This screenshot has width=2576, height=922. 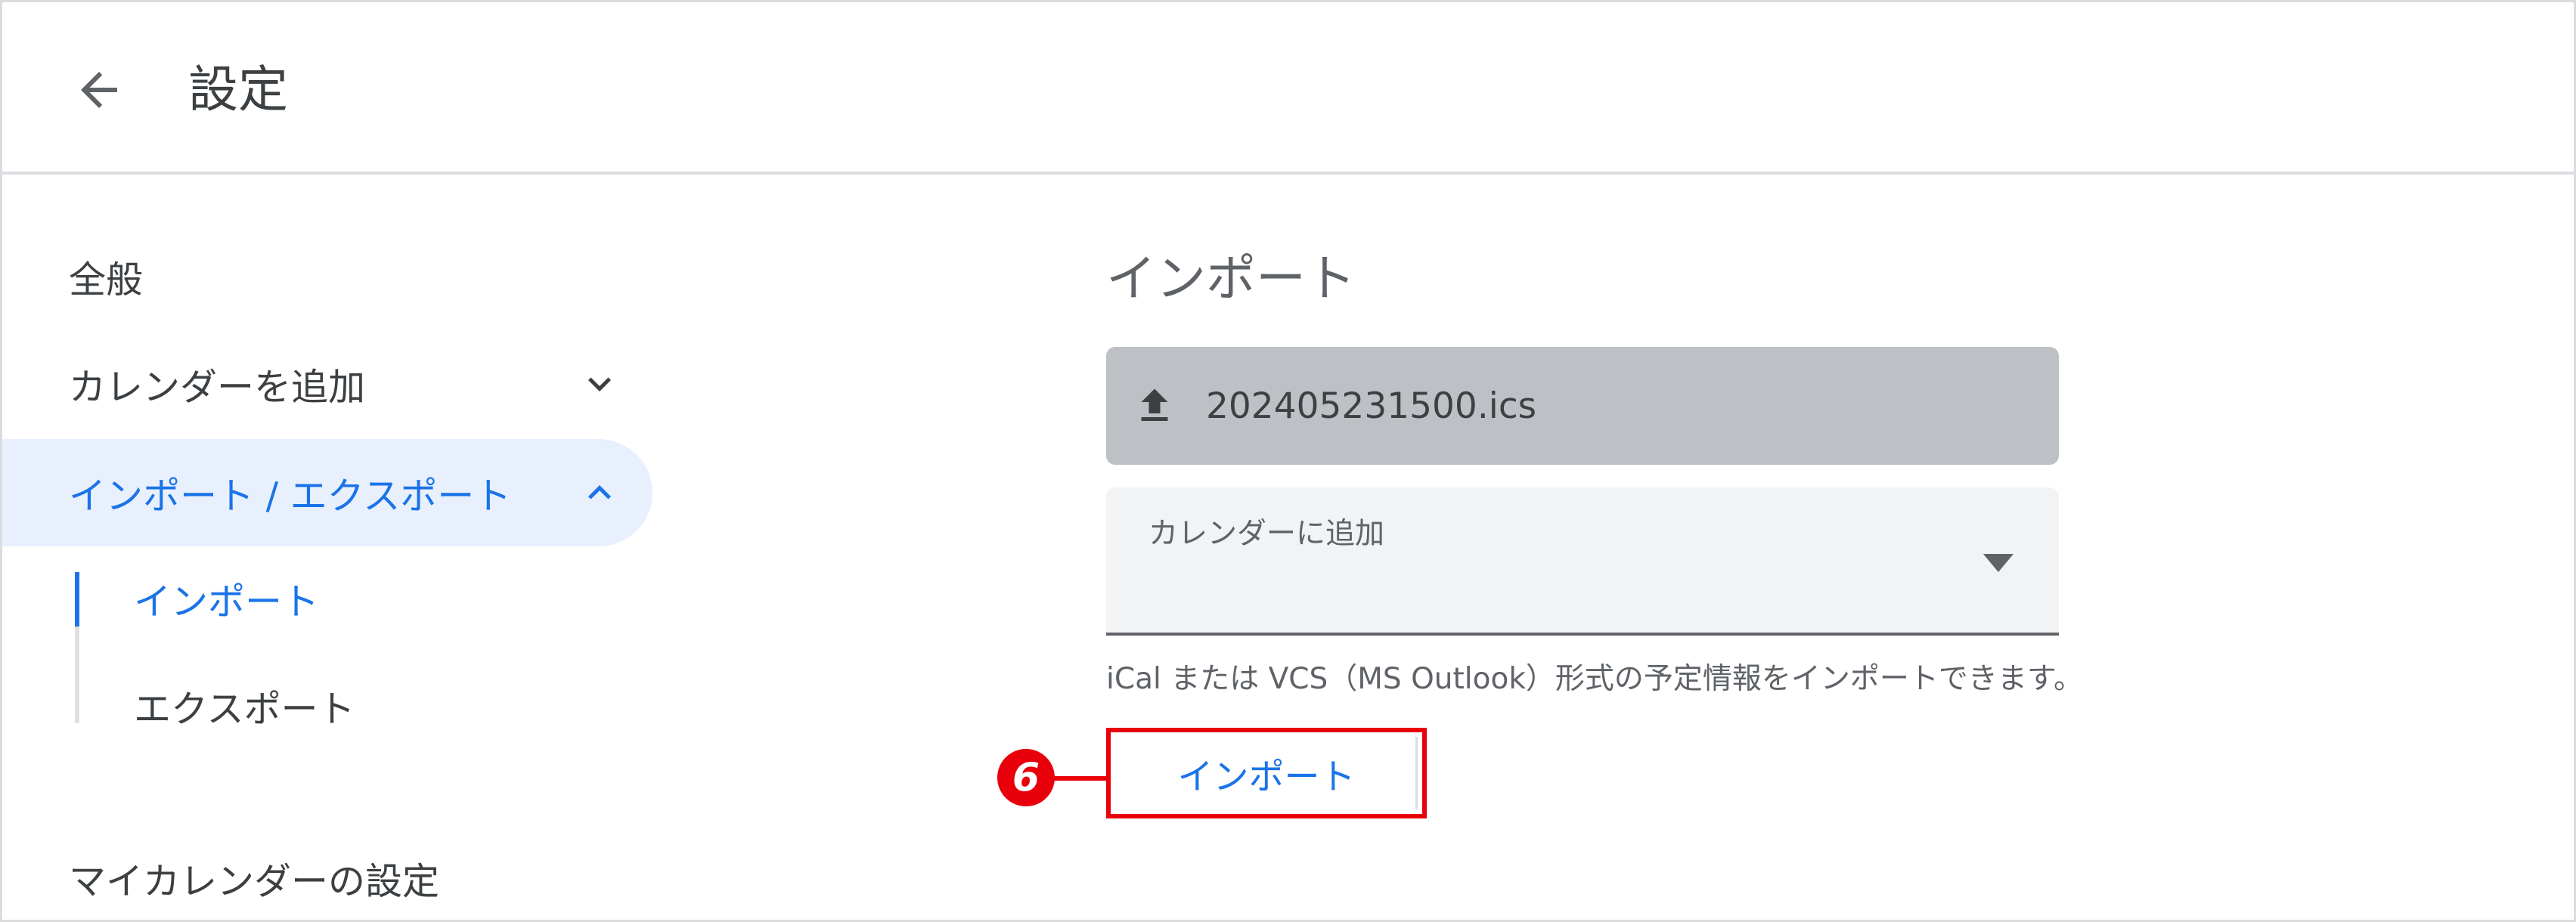 I want to click on sidebar-item-general: 全般, so click(x=327, y=276).